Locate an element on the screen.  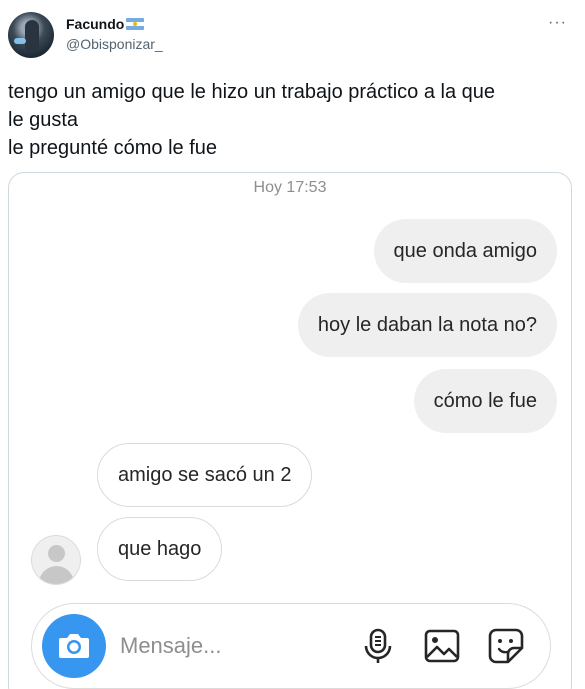
display-name: Facundo is located at coordinates (105, 24).